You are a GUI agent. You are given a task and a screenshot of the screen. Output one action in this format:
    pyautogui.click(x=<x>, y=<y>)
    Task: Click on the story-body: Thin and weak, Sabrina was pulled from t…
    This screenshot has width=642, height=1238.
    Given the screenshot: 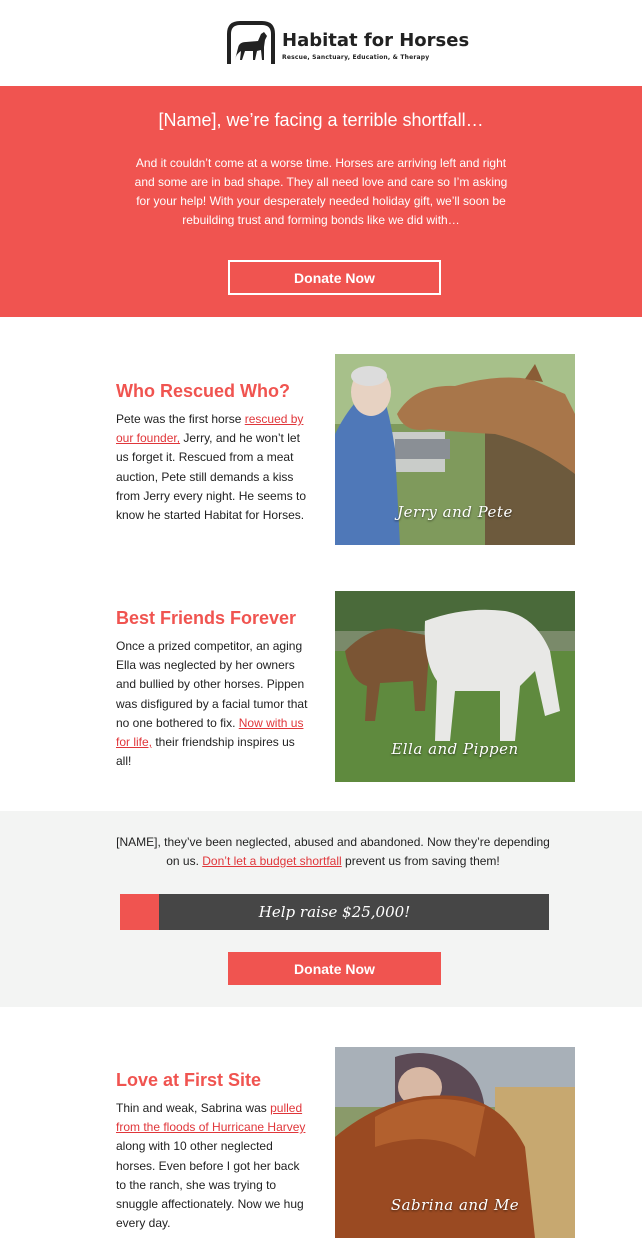 What is the action you would take?
    pyautogui.click(x=211, y=1166)
    